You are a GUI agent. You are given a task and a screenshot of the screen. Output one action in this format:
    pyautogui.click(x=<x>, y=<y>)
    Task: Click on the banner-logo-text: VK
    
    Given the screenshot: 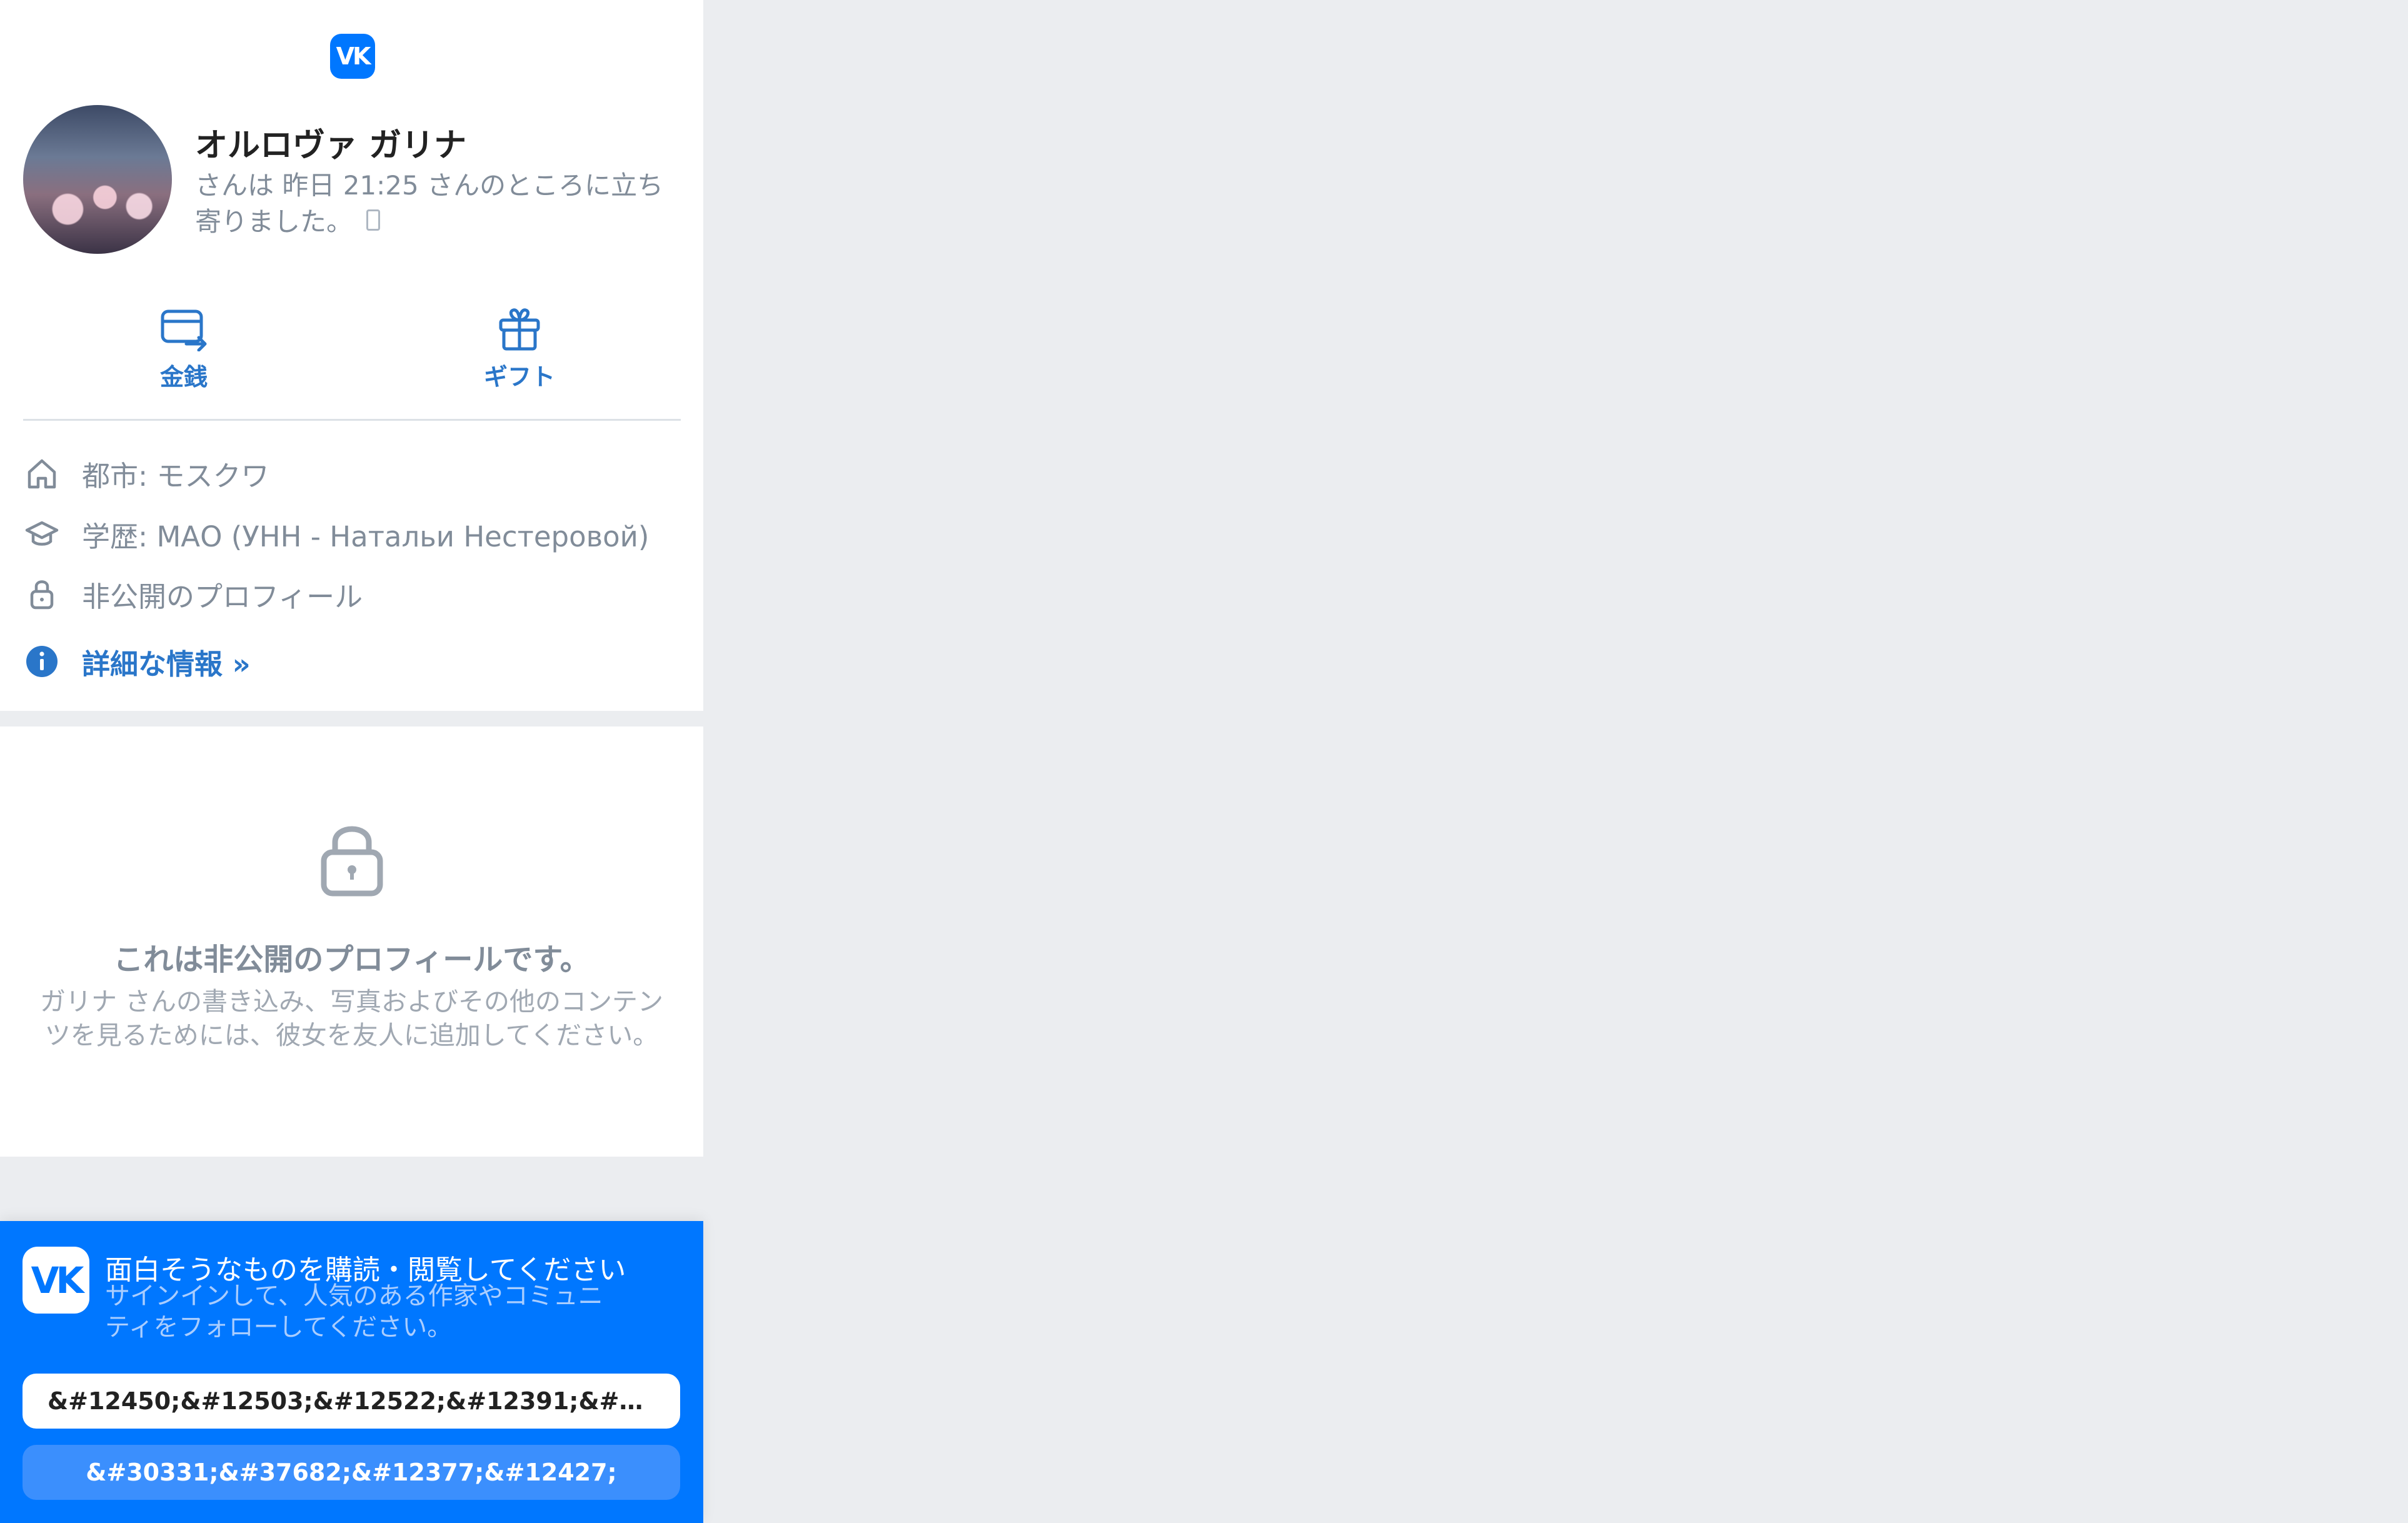 What is the action you would take?
    pyautogui.click(x=57, y=1280)
    